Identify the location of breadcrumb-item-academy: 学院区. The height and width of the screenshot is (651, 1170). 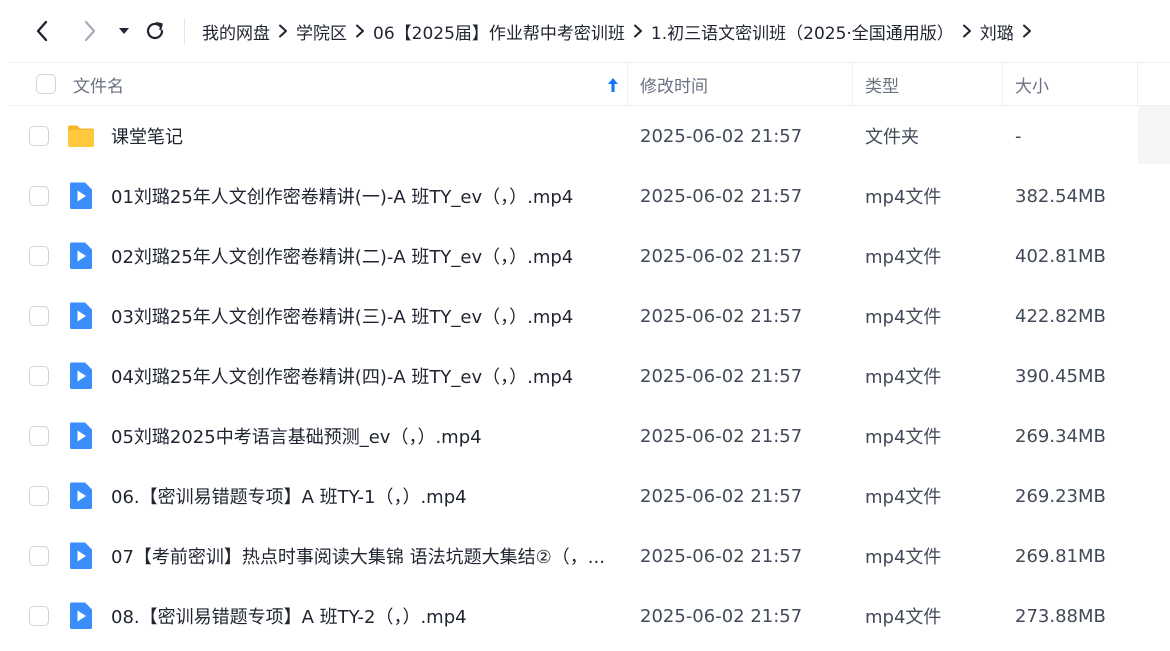
(321, 31).